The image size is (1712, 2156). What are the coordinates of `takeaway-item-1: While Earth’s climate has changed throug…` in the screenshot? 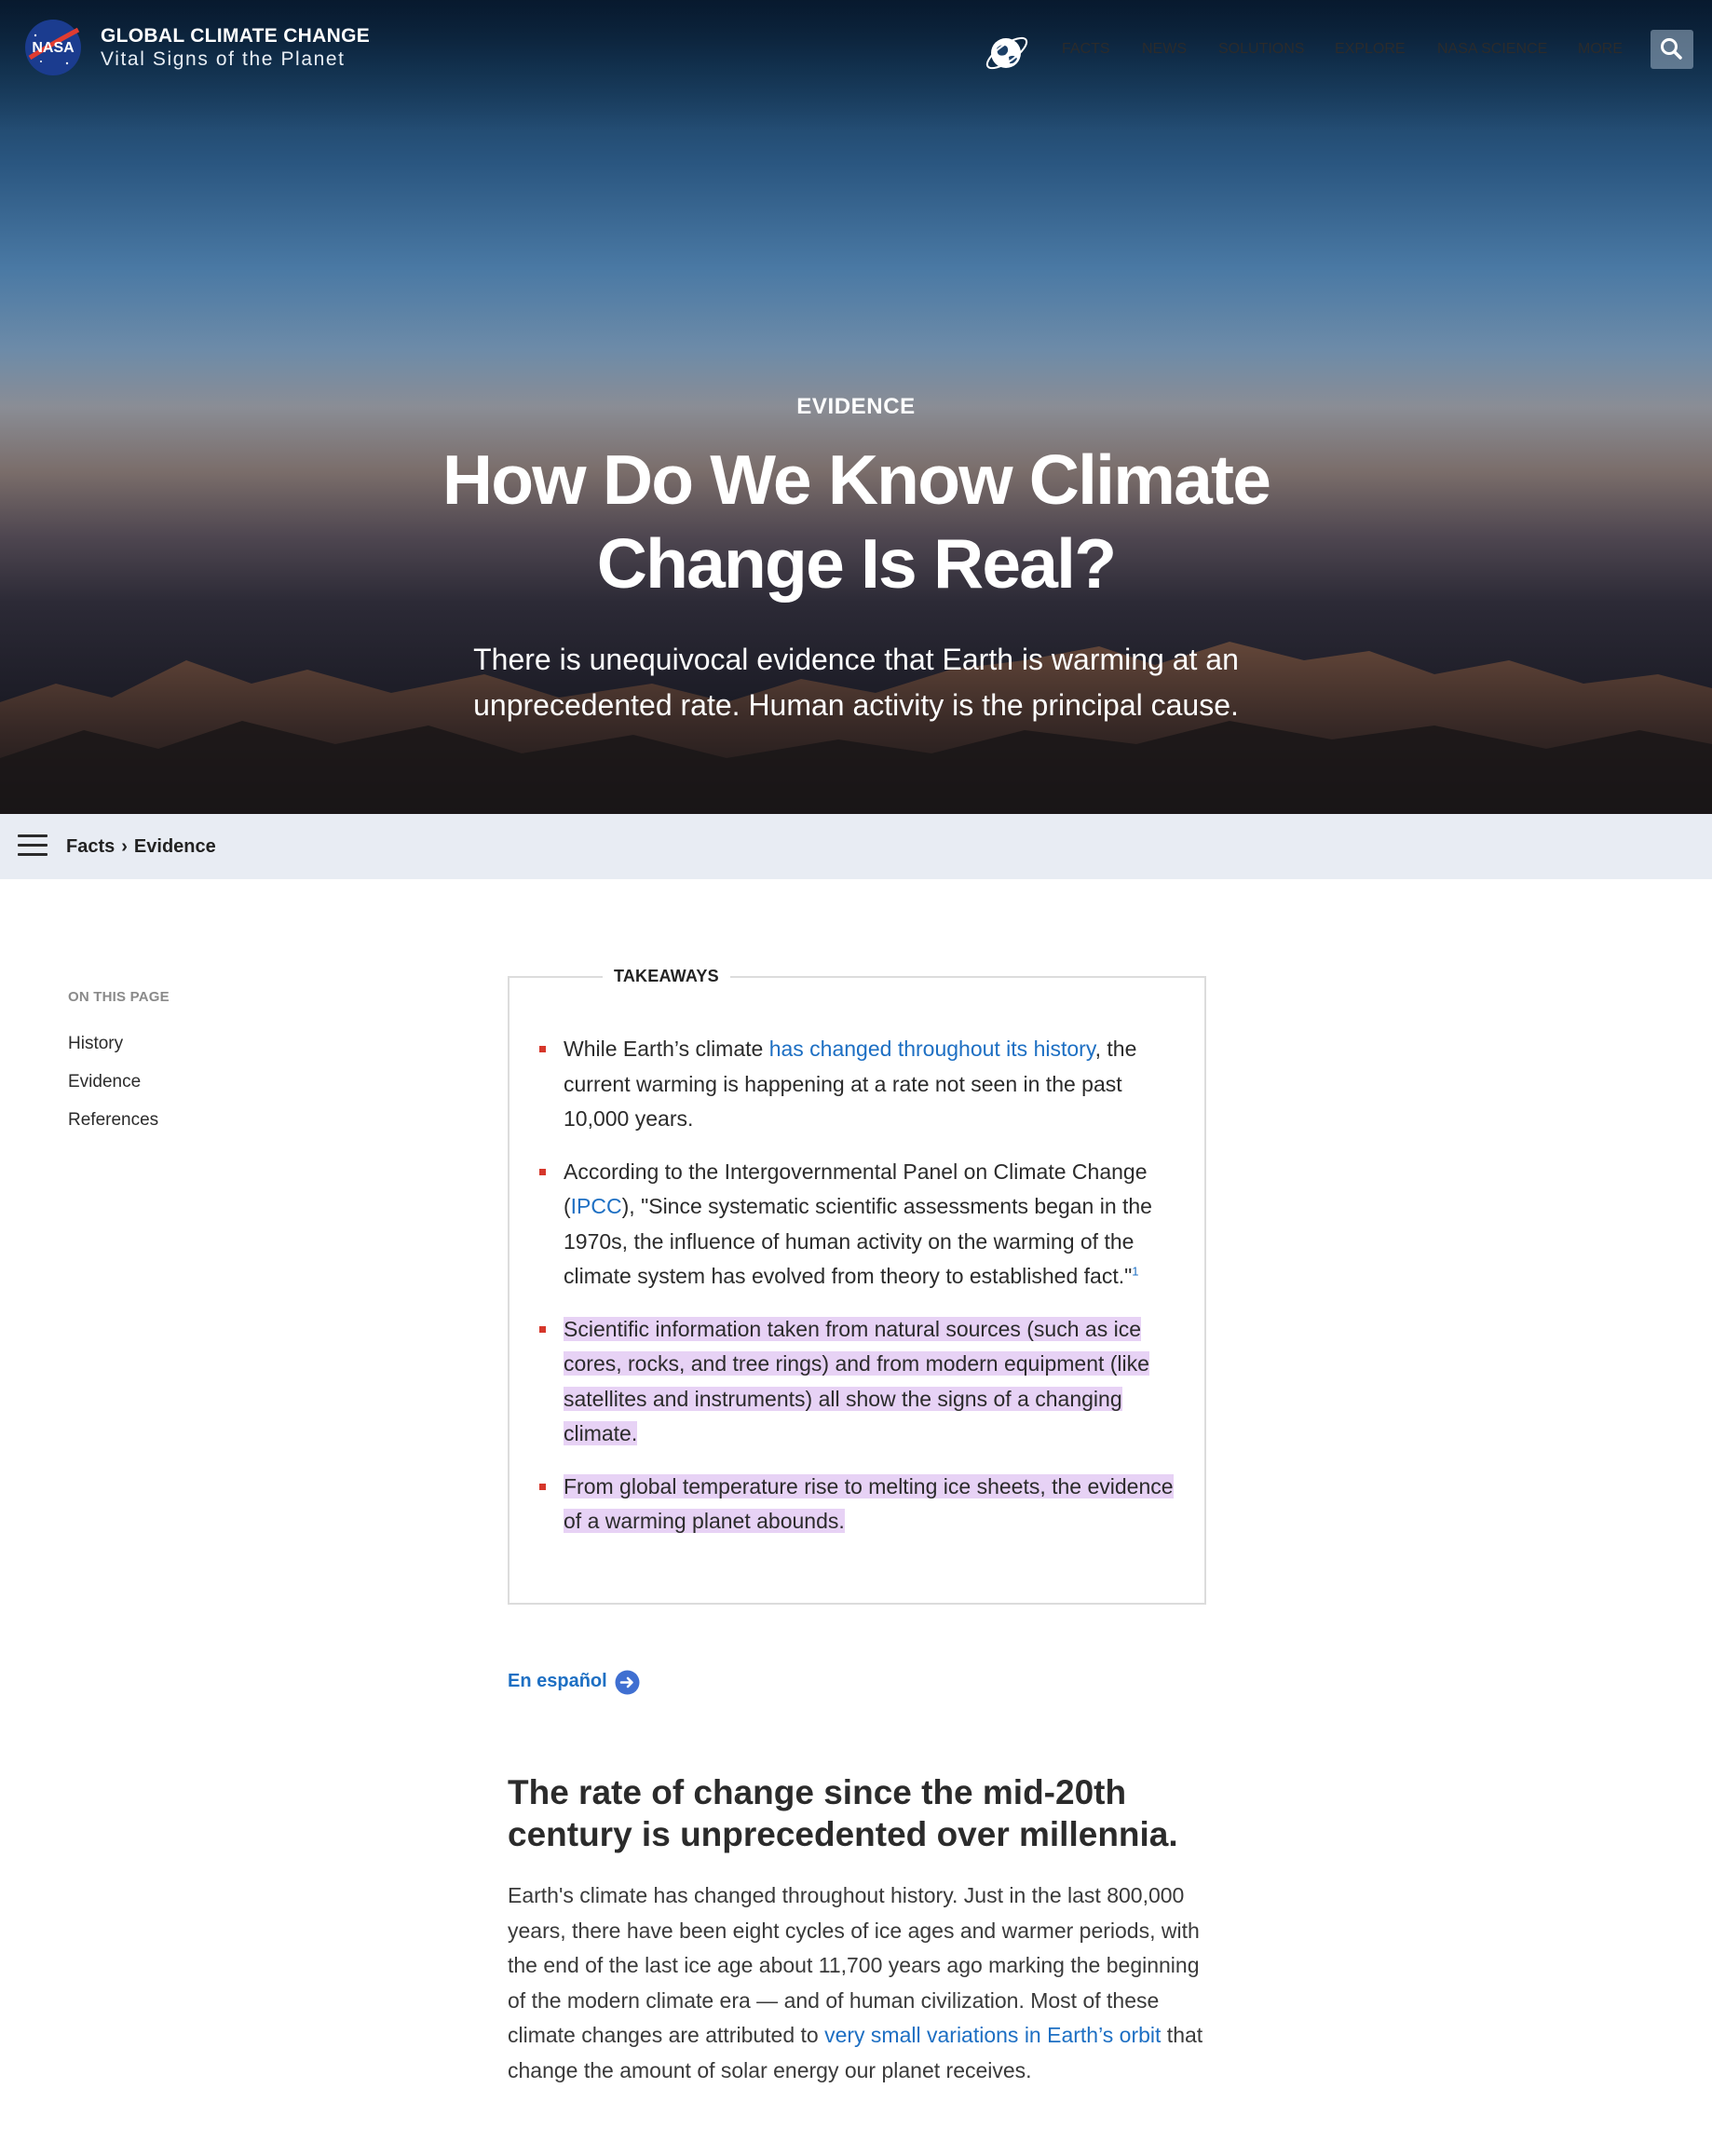 It's located at (858, 1084).